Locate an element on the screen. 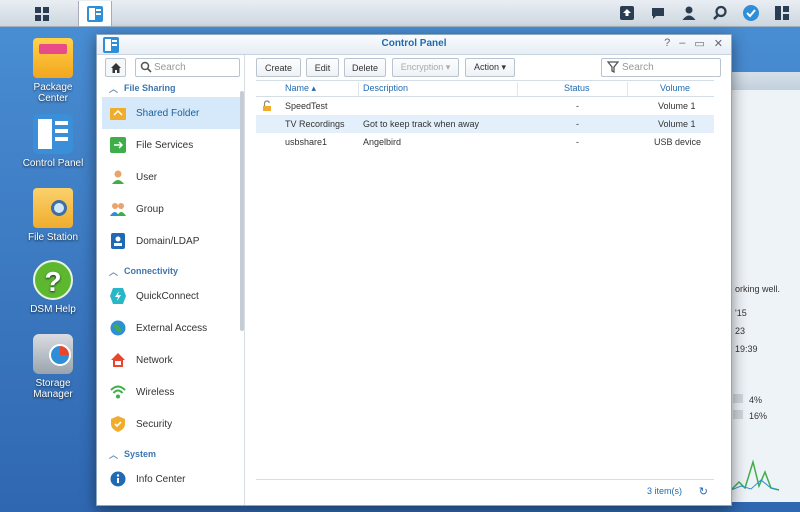 The width and height of the screenshot is (800, 512). table-row: SpeedTest - Volume 1 is located at coordinates (485, 106).